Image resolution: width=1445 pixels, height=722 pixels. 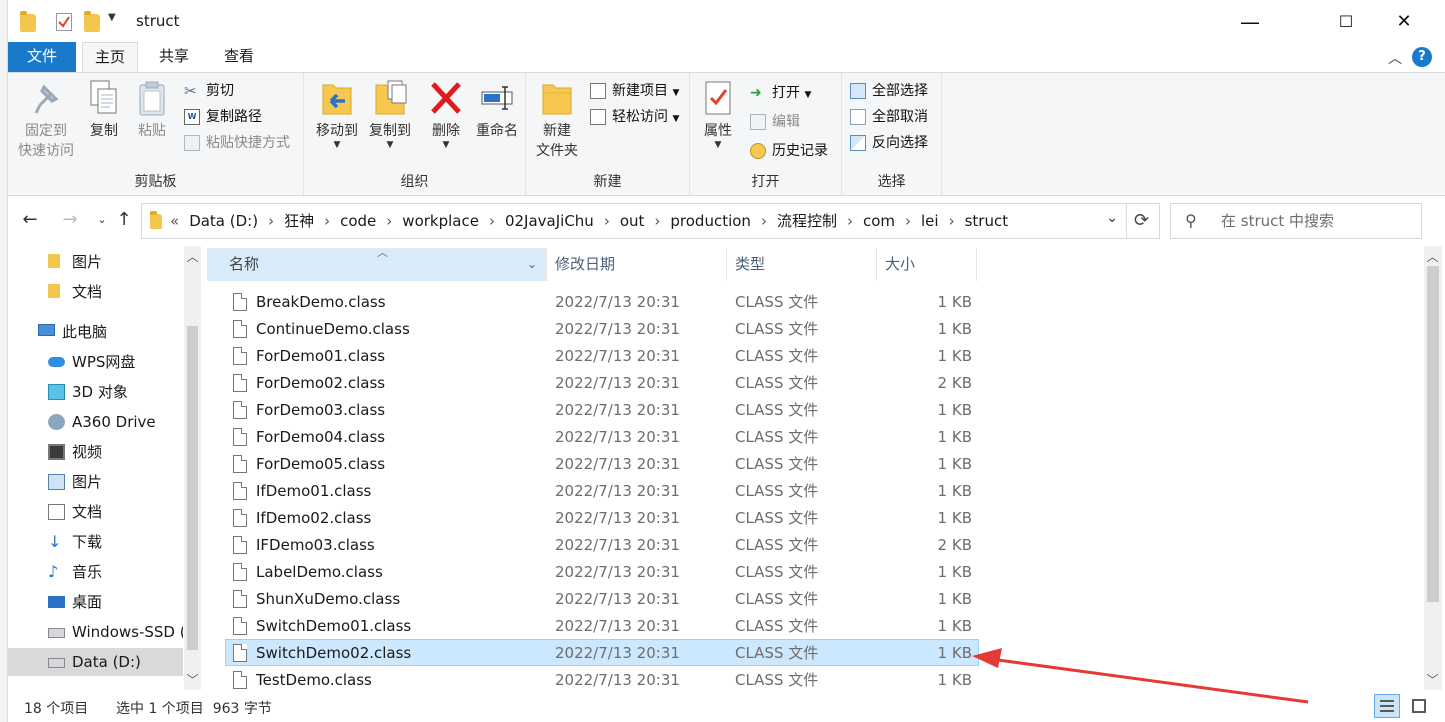 What do you see at coordinates (1346, 22) in the screenshot?
I see `maximize-button: ☐` at bounding box center [1346, 22].